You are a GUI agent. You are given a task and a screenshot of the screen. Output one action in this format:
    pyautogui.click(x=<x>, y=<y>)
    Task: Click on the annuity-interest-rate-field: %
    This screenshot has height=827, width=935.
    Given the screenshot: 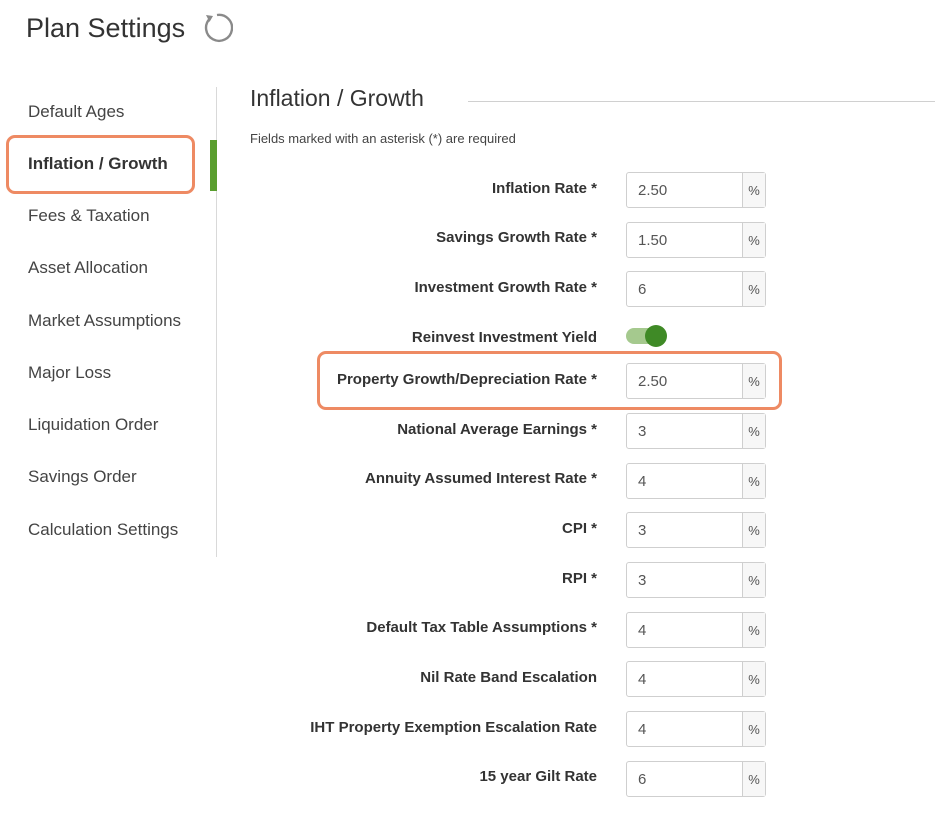 What is the action you would take?
    pyautogui.click(x=696, y=481)
    